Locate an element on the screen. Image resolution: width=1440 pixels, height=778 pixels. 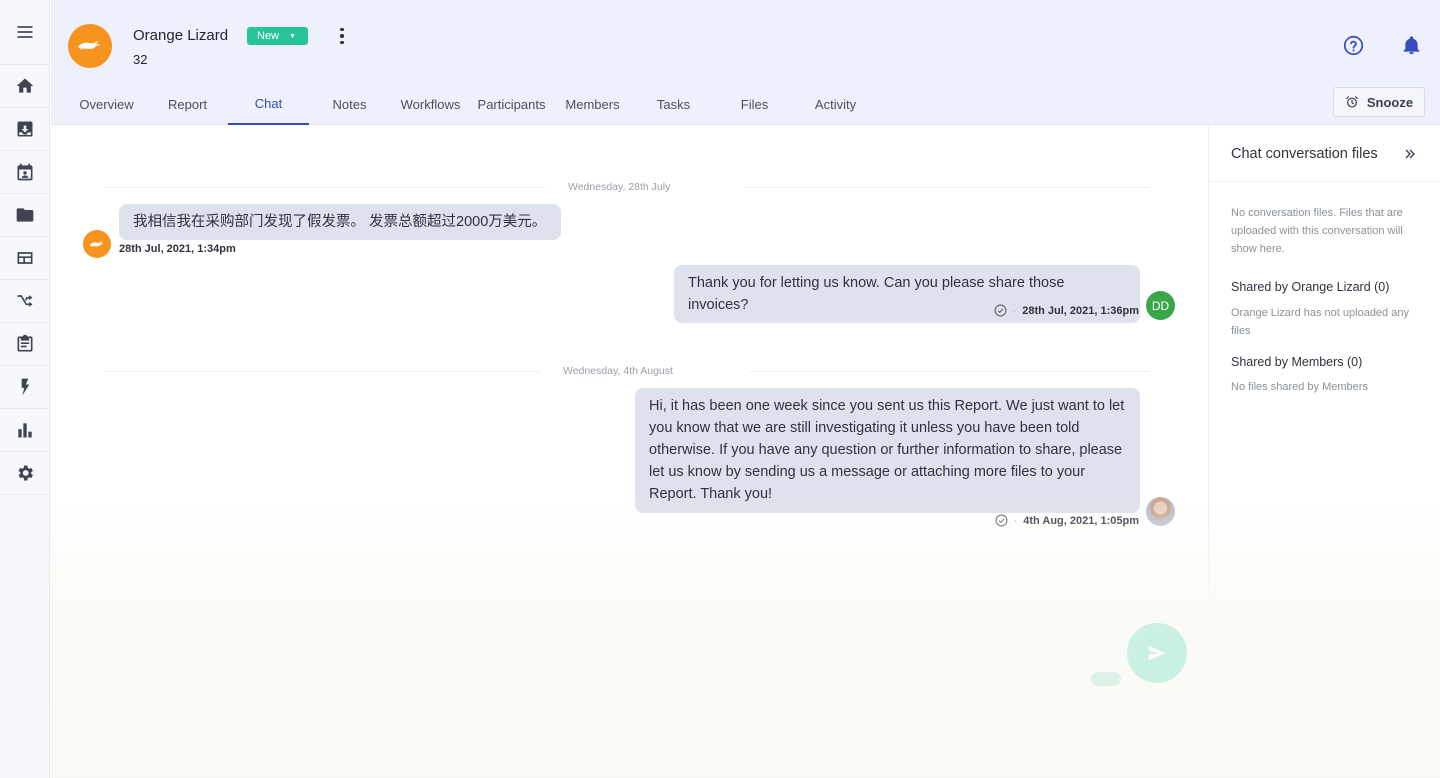
double-chevron-right-icon is located at coordinates (1410, 154).